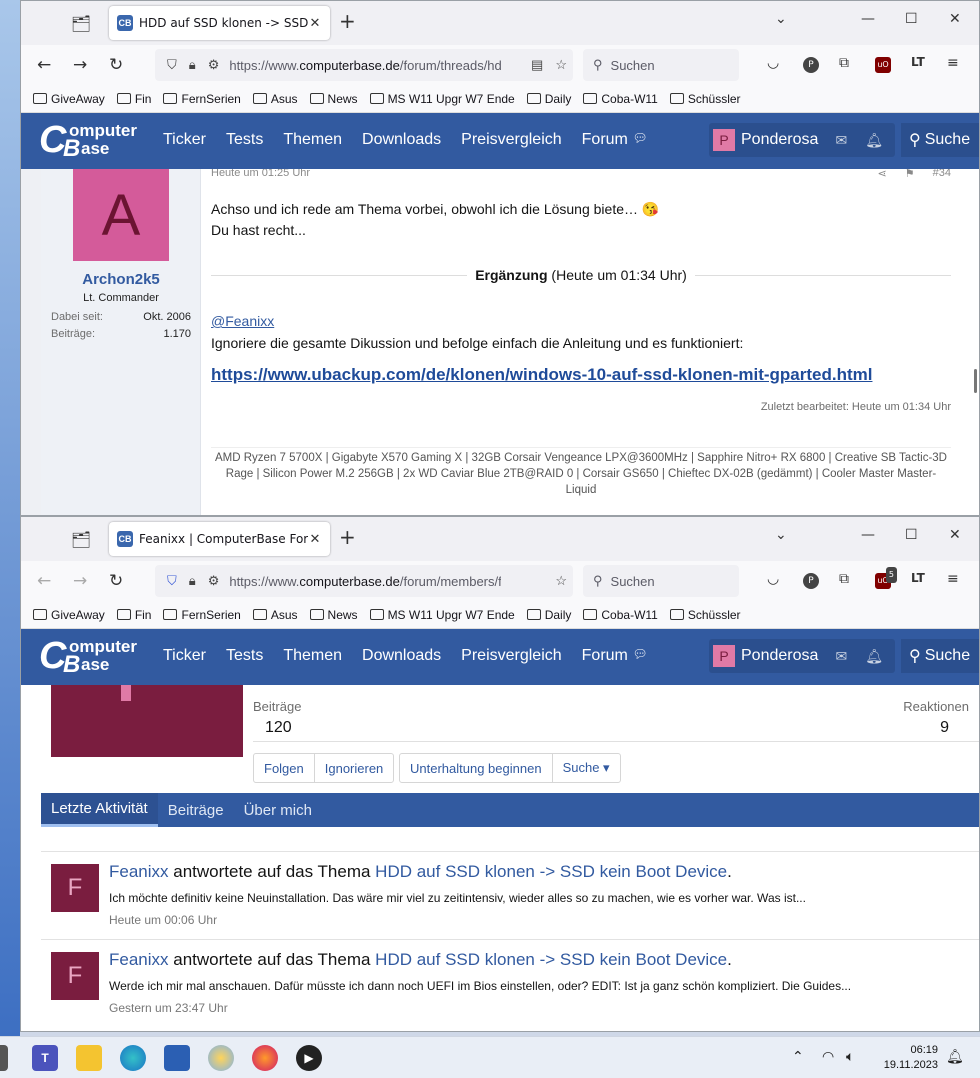 The image size is (980, 1078). Describe the element at coordinates (309, 1058) in the screenshot. I see `media-player-icon: ▶` at that location.